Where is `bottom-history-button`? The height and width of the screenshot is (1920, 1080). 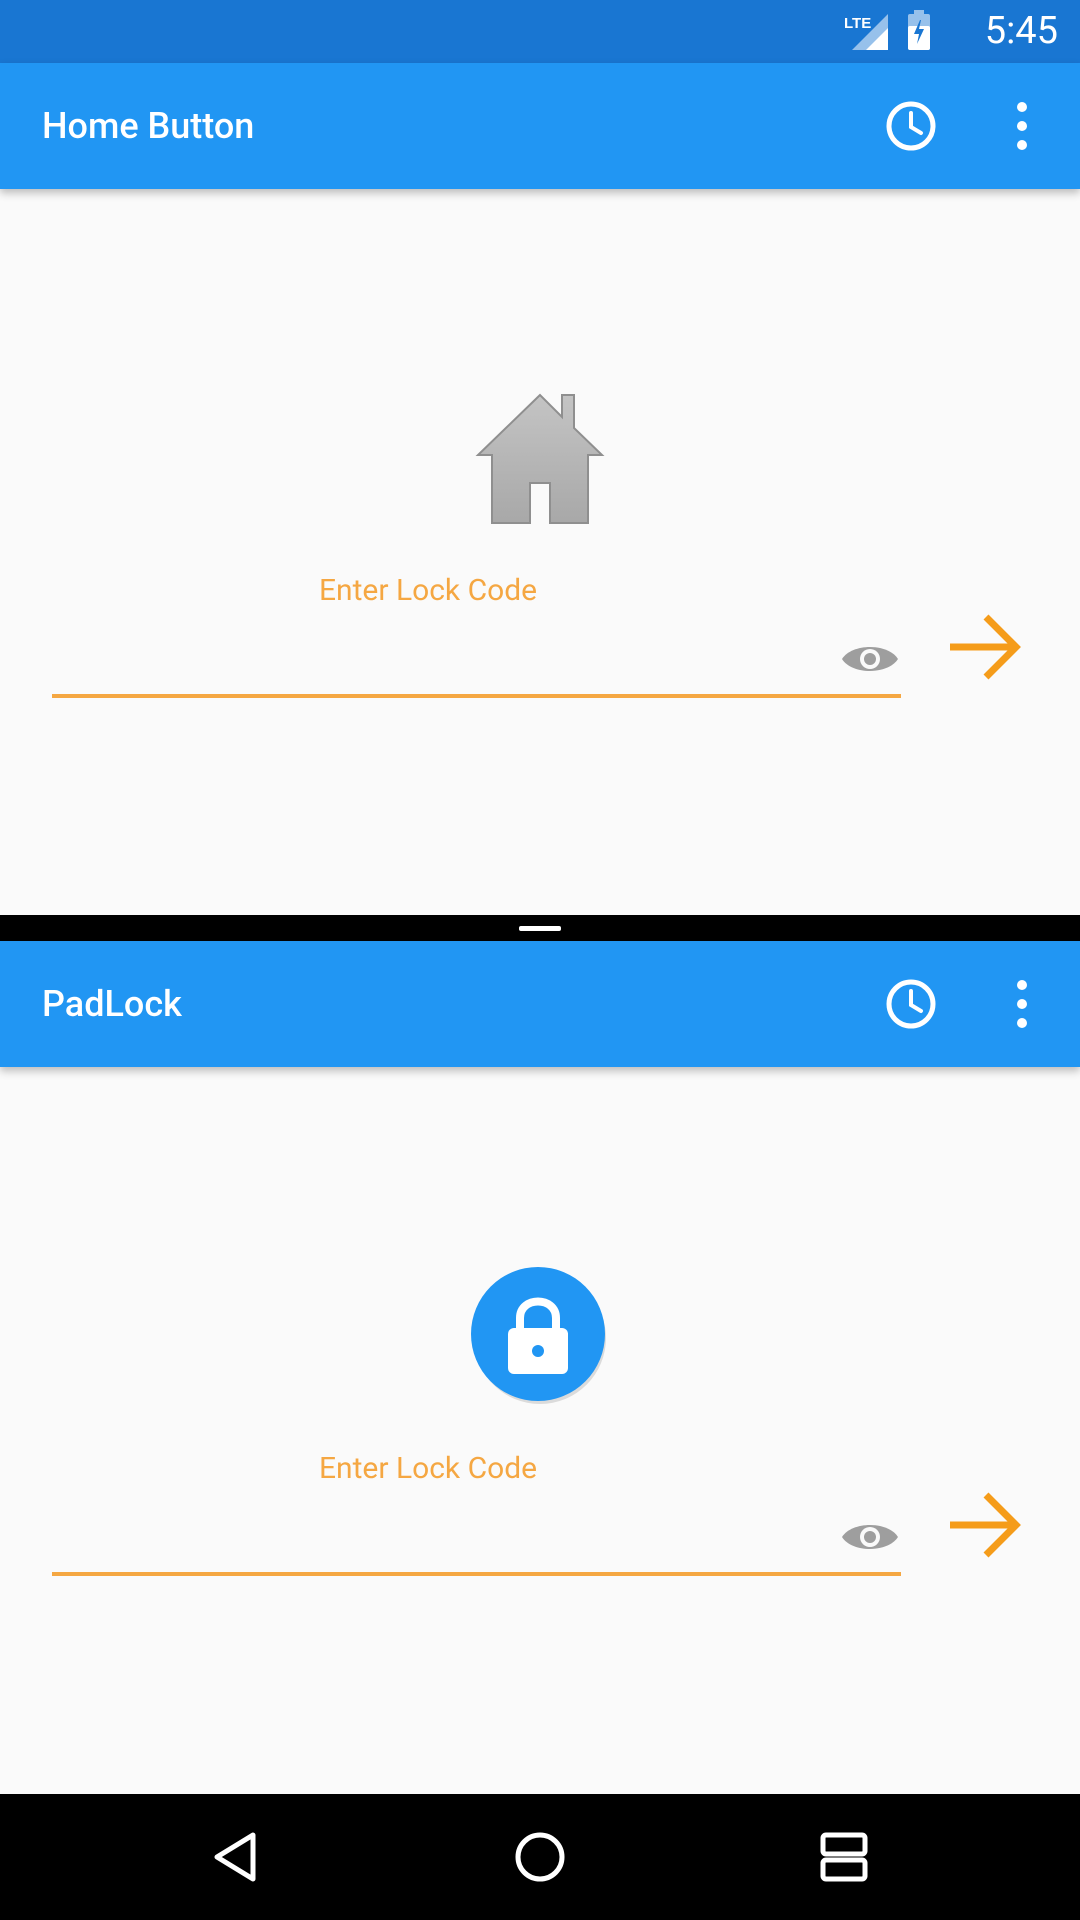
bottom-history-button is located at coordinates (911, 1004).